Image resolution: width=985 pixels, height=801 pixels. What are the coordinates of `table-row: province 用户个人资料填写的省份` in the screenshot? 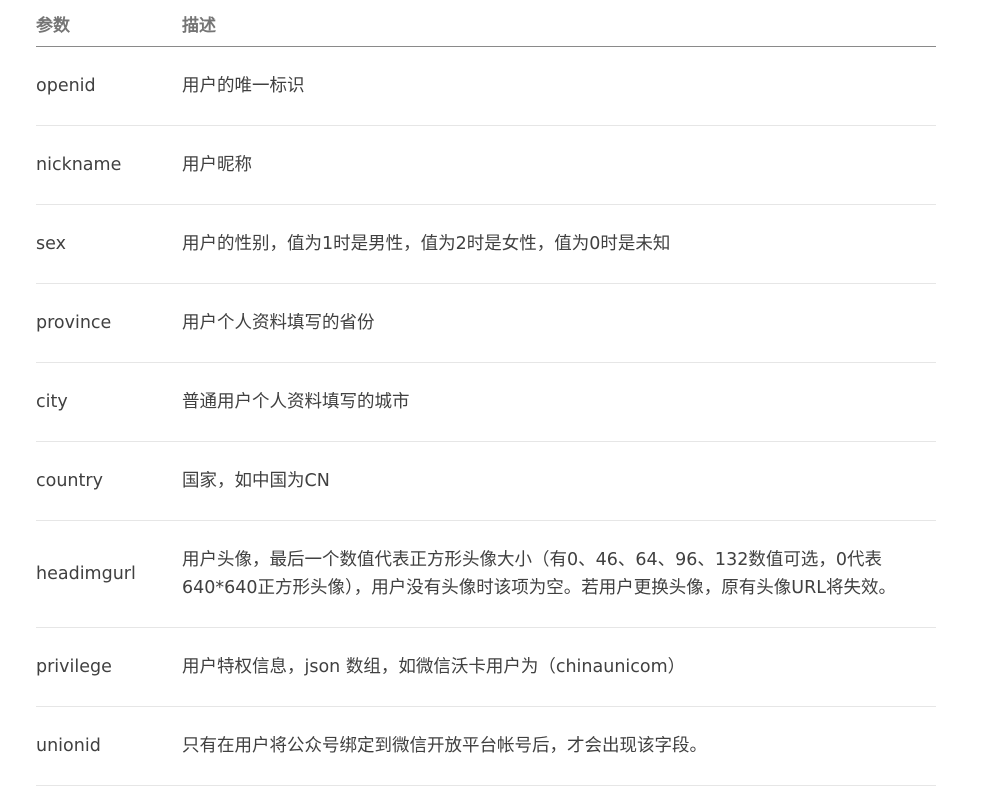 It's located at (486, 323).